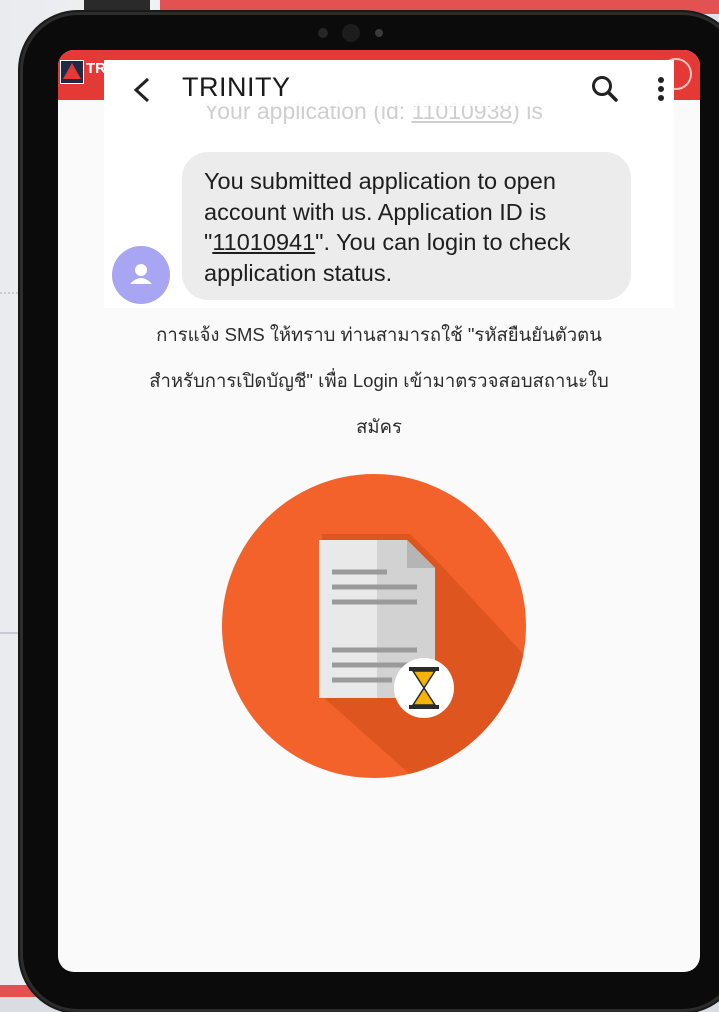 The height and width of the screenshot is (1012, 719). What do you see at coordinates (389, 83) in the screenshot?
I see `sms-app-bar: TRINITY` at bounding box center [389, 83].